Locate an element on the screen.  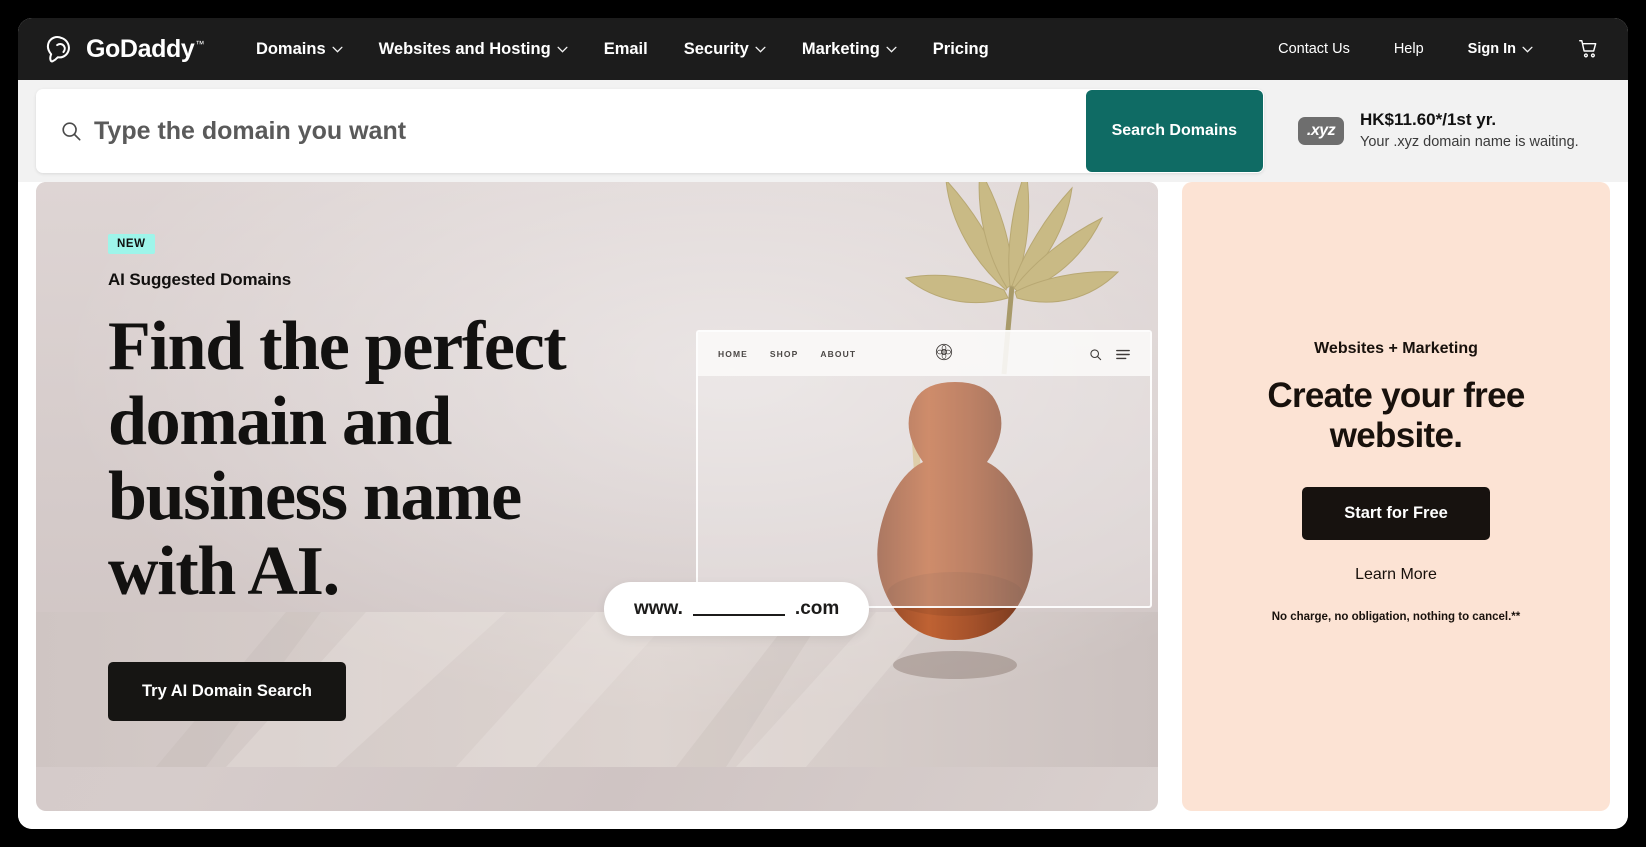
shopping-cart-icon is located at coordinates (1588, 49).